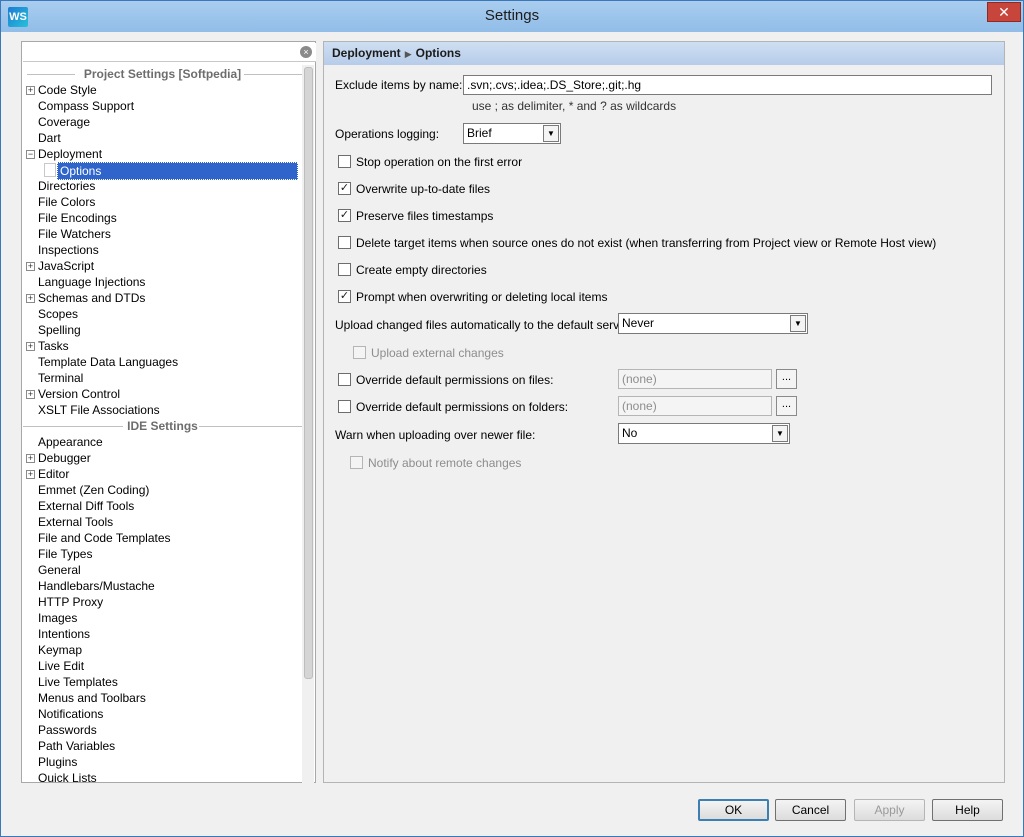  Describe the element at coordinates (162, 234) in the screenshot. I see `tree-item-file-watchers: File Watchers` at that location.